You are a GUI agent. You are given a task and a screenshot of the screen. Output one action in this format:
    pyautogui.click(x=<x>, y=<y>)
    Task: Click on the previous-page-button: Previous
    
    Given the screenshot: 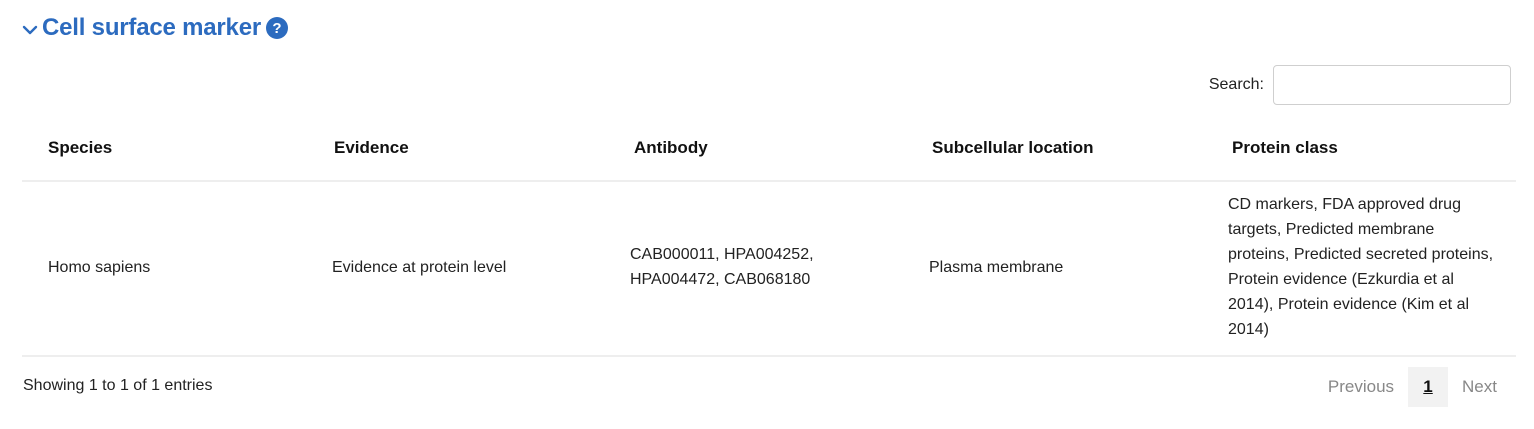 What is the action you would take?
    pyautogui.click(x=1361, y=387)
    